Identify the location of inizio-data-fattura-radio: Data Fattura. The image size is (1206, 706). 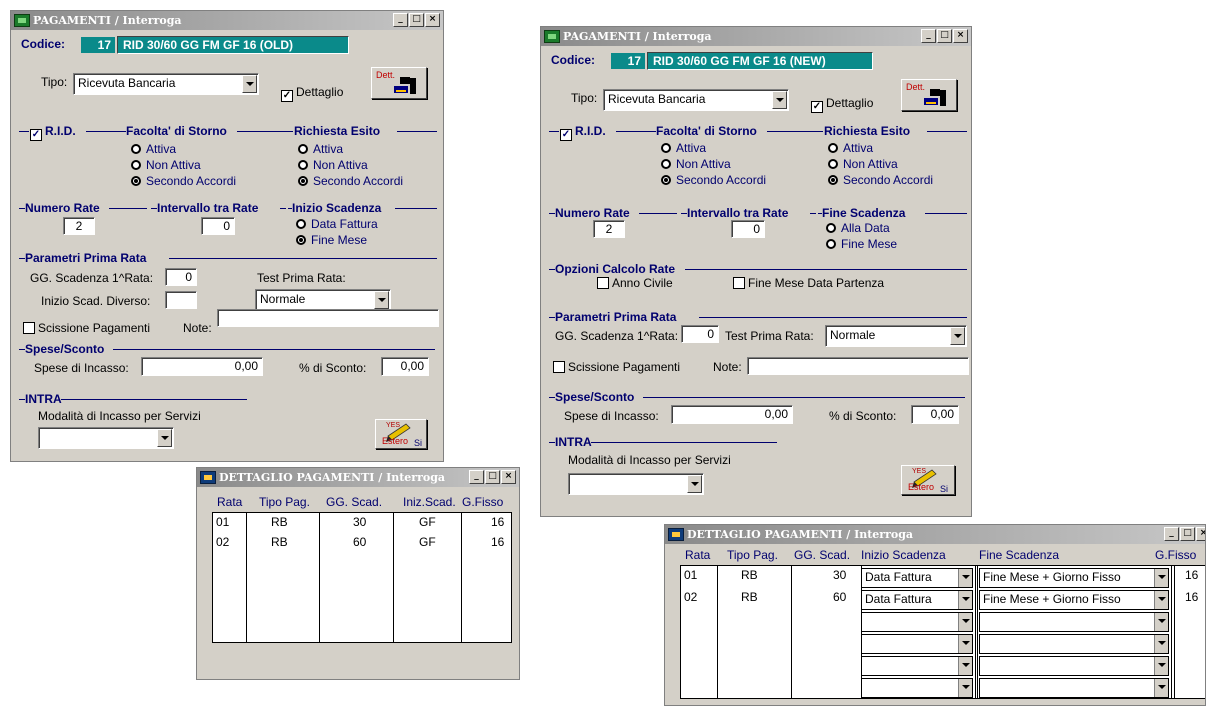
(337, 224).